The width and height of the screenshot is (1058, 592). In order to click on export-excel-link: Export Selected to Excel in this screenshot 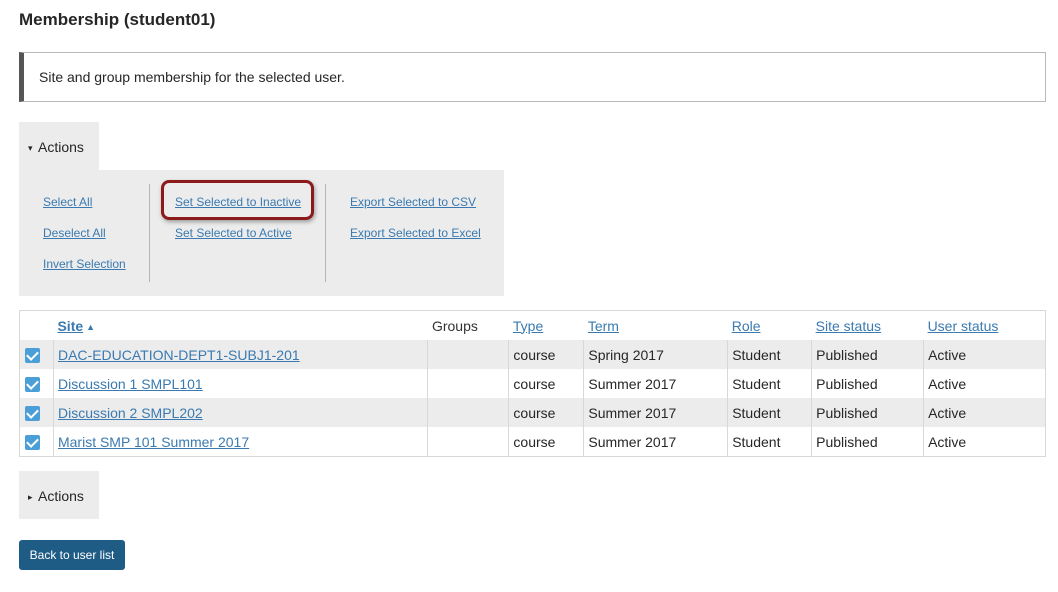, I will do `click(415, 233)`.